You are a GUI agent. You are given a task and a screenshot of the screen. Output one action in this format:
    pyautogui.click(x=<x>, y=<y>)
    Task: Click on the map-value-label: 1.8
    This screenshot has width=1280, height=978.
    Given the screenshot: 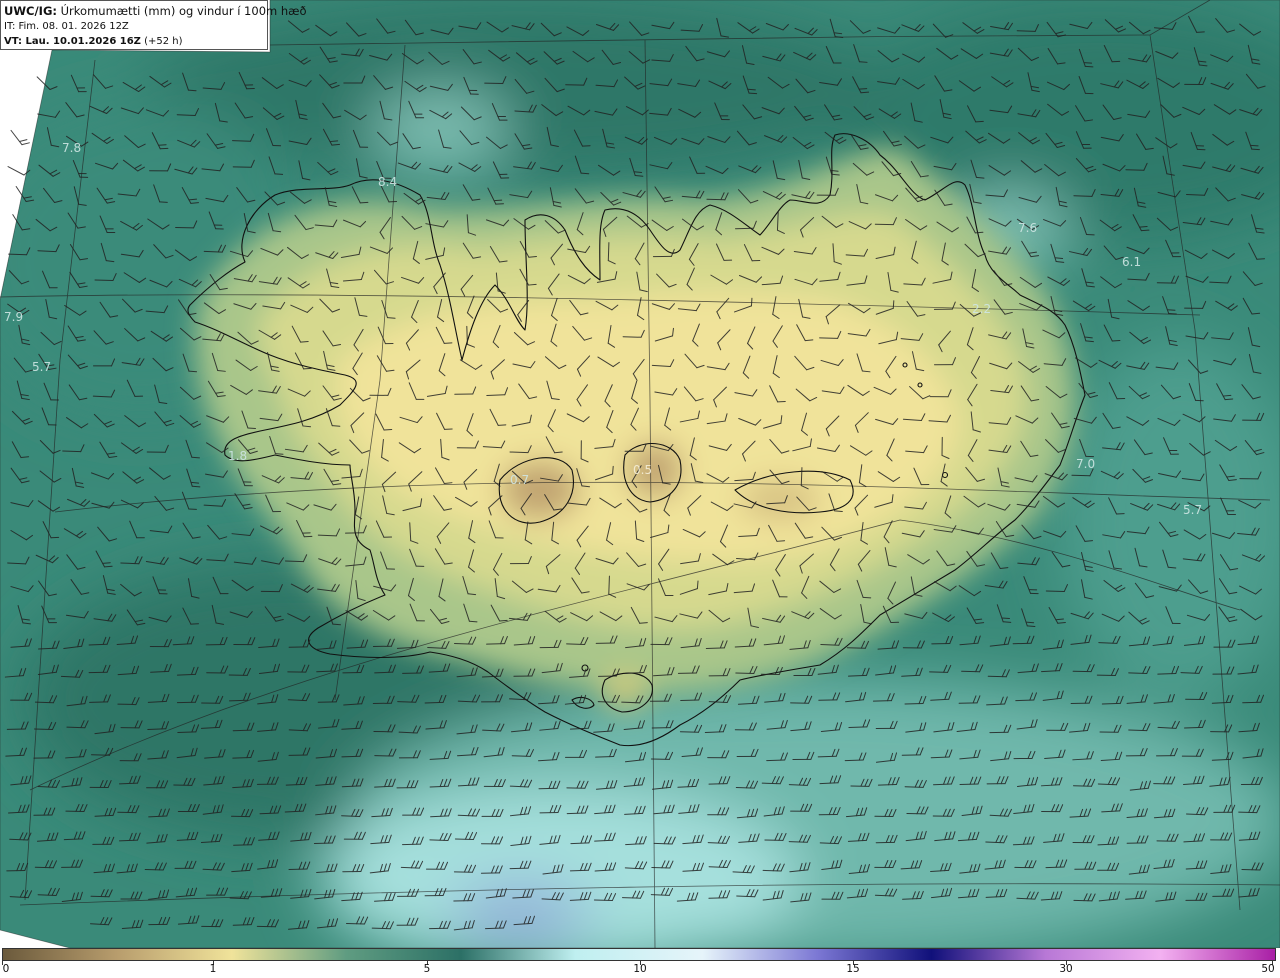 What is the action you would take?
    pyautogui.click(x=237, y=456)
    